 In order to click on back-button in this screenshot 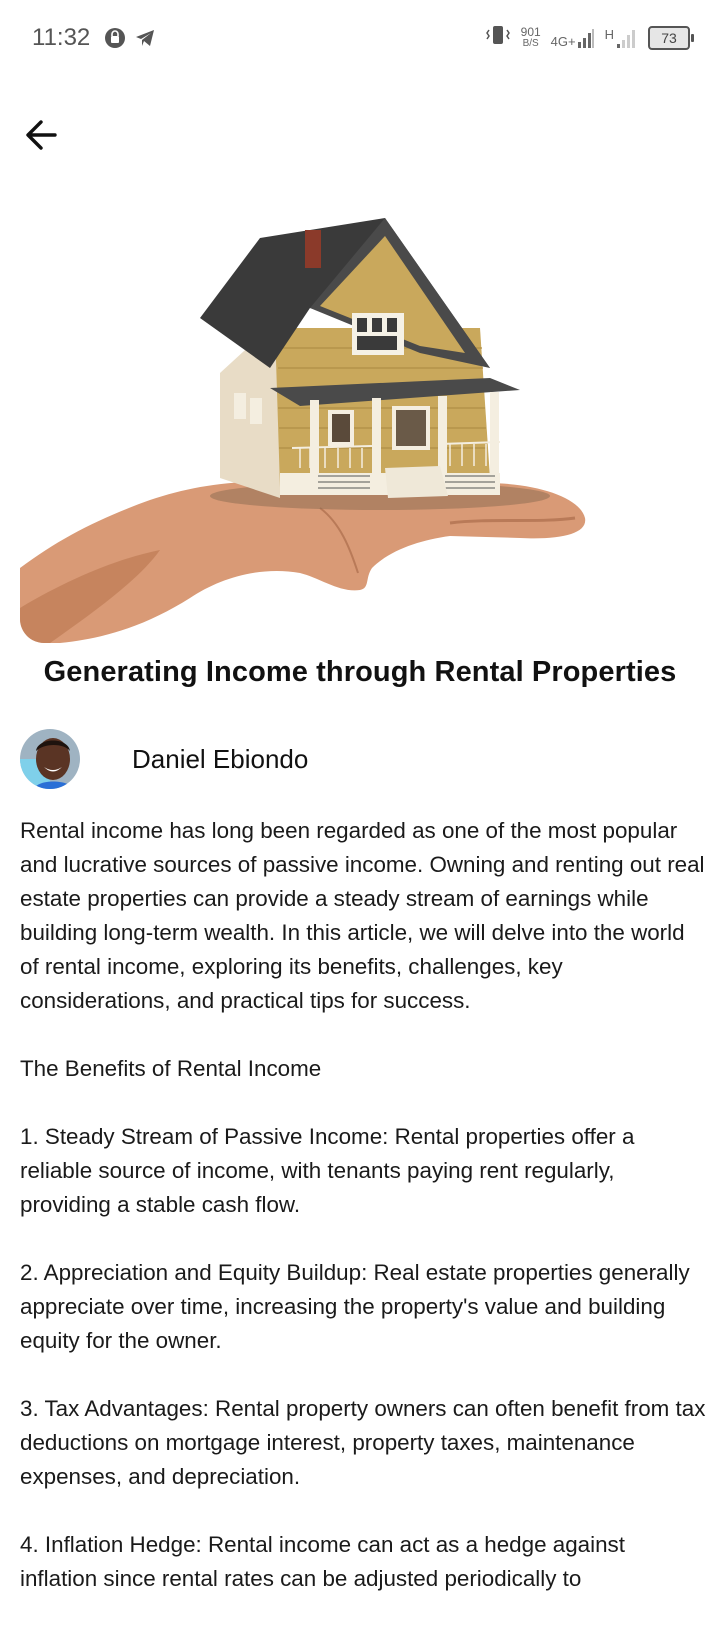, I will do `click(41, 135)`.